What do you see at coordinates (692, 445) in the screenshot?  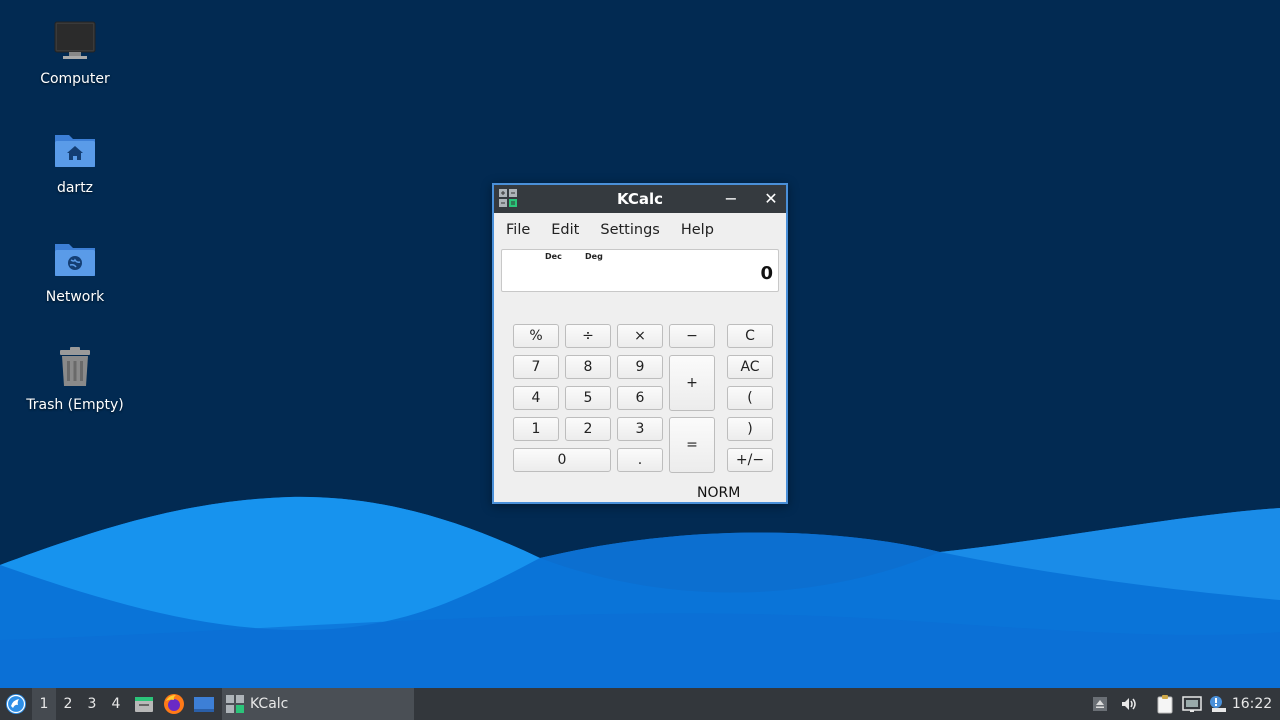 I see `equals-key: =` at bounding box center [692, 445].